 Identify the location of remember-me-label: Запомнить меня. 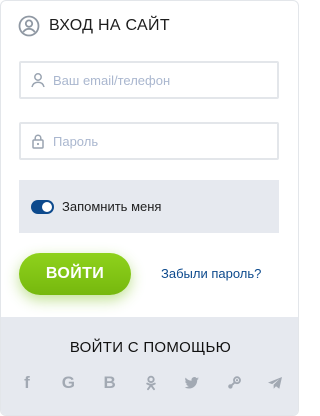
(111, 206).